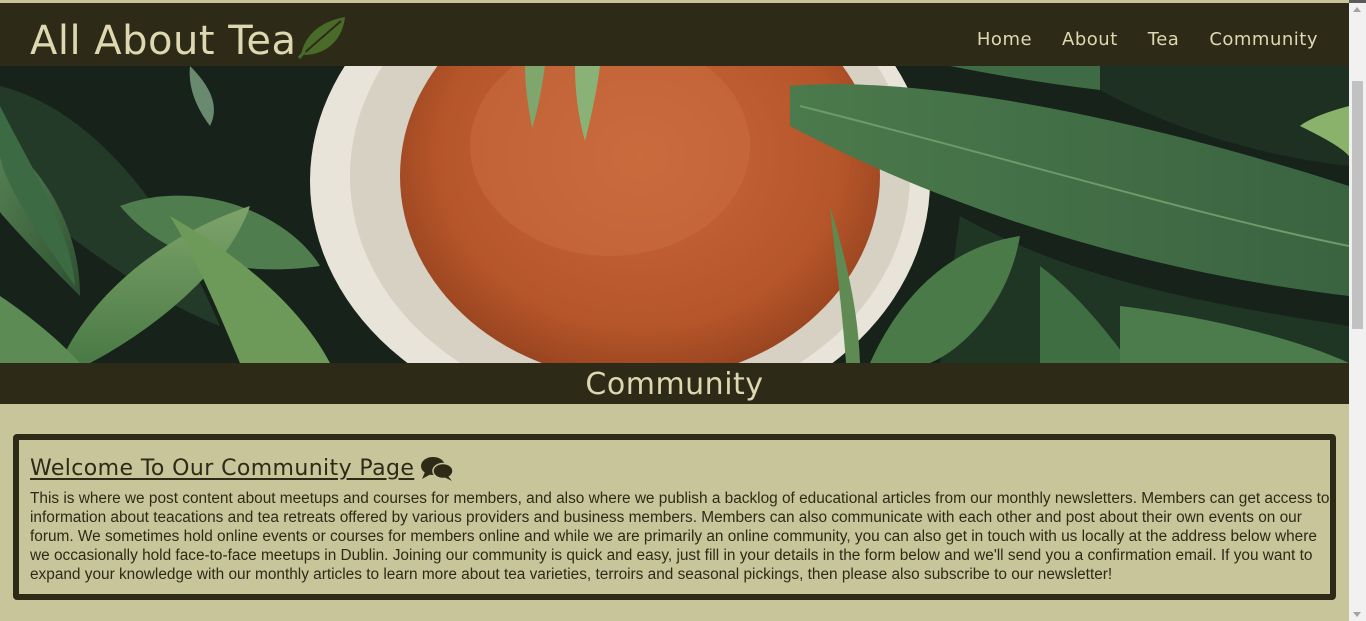  What do you see at coordinates (438, 469) in the screenshot?
I see `comments-icon` at bounding box center [438, 469].